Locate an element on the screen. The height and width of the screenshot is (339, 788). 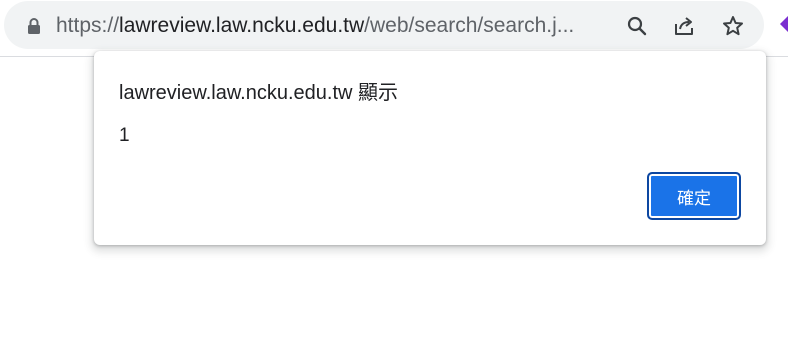
lock-icon is located at coordinates (34, 26).